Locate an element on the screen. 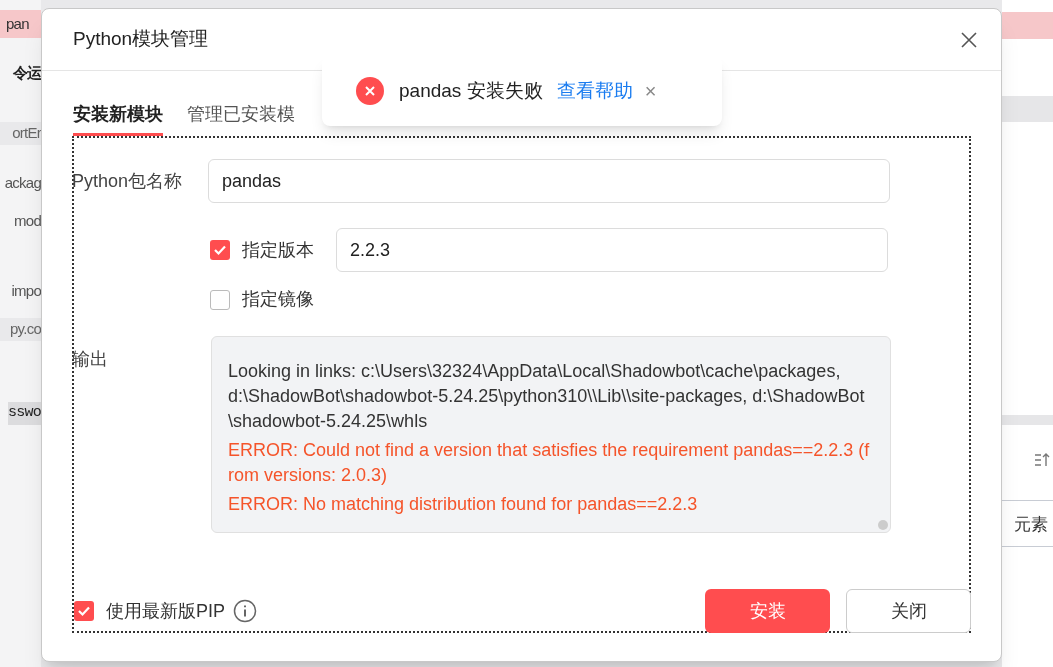 This screenshot has height=667, width=1053. background-text: ortEr is located at coordinates (20, 133).